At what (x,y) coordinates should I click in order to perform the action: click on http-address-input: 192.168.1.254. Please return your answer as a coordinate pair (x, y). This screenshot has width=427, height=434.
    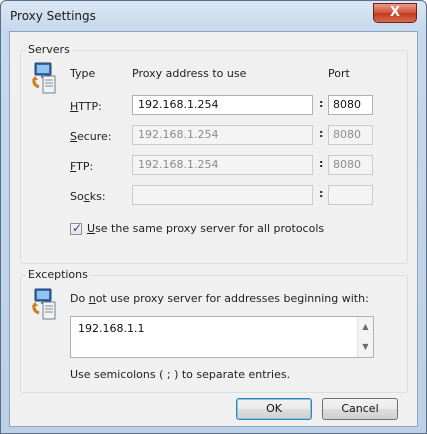
    Looking at the image, I should click on (222, 105).